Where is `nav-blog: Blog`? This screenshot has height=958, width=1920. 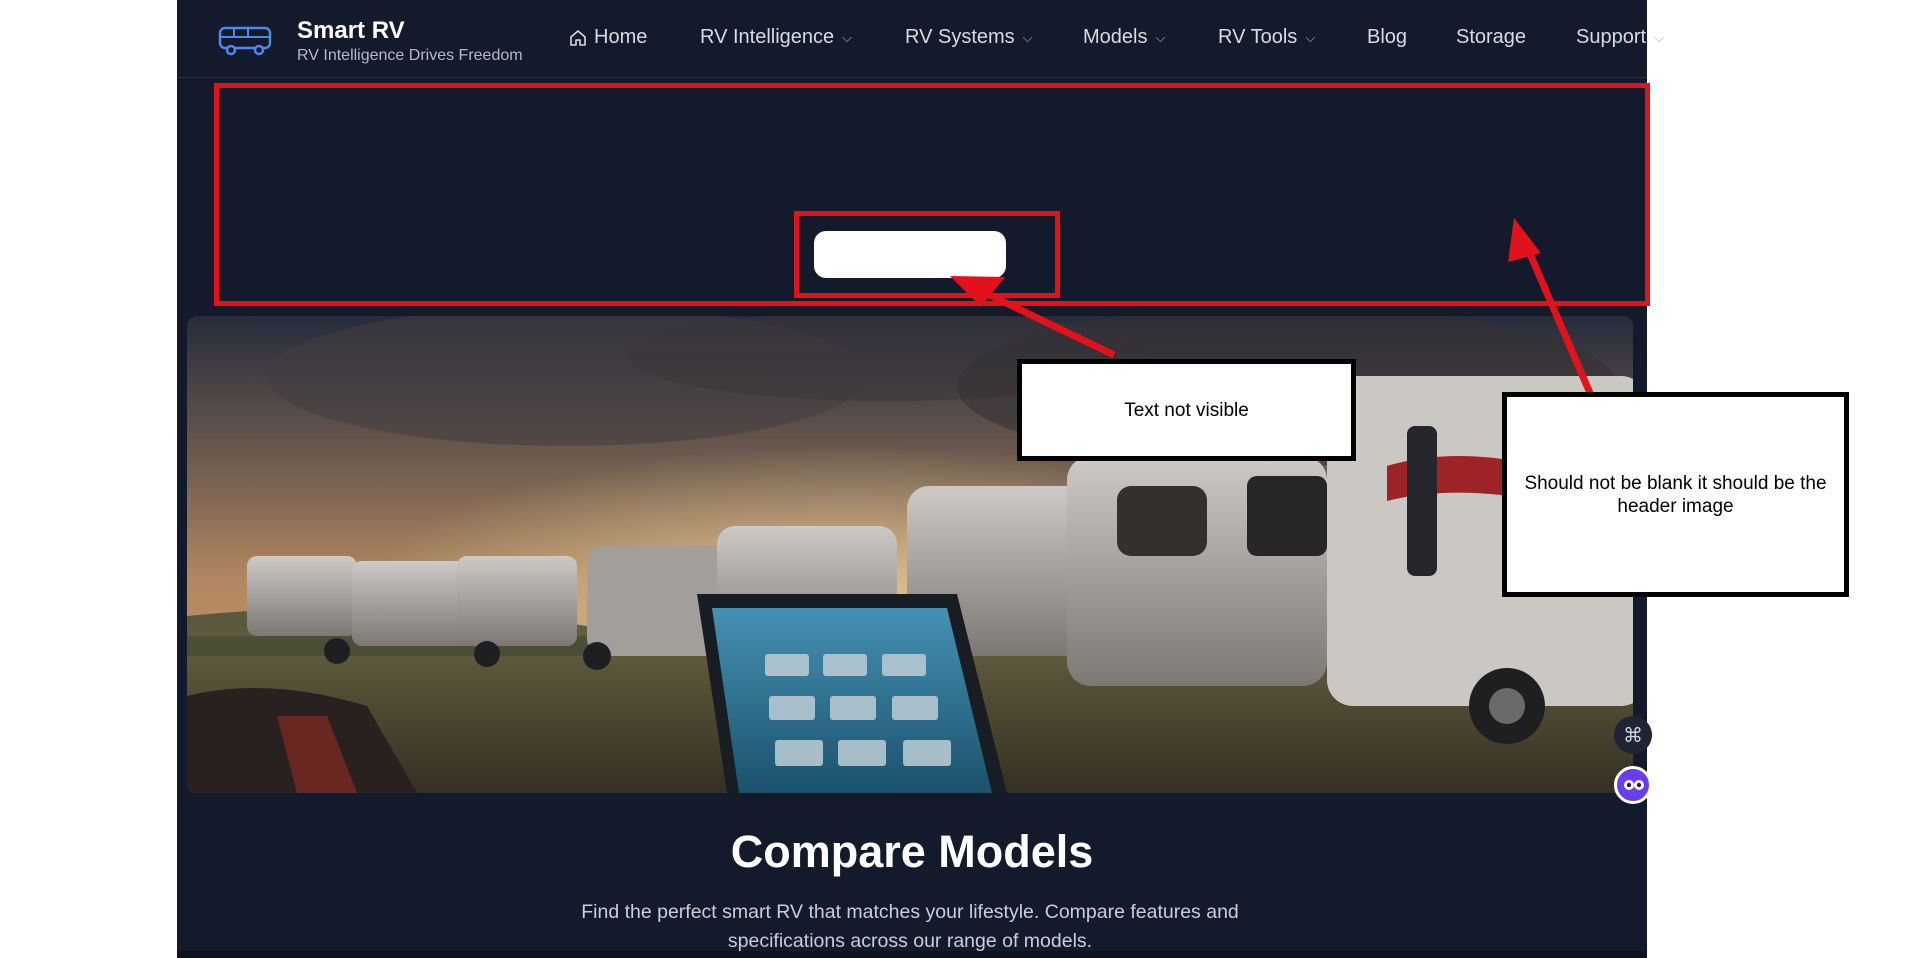
nav-blog: Blog is located at coordinates (1387, 37).